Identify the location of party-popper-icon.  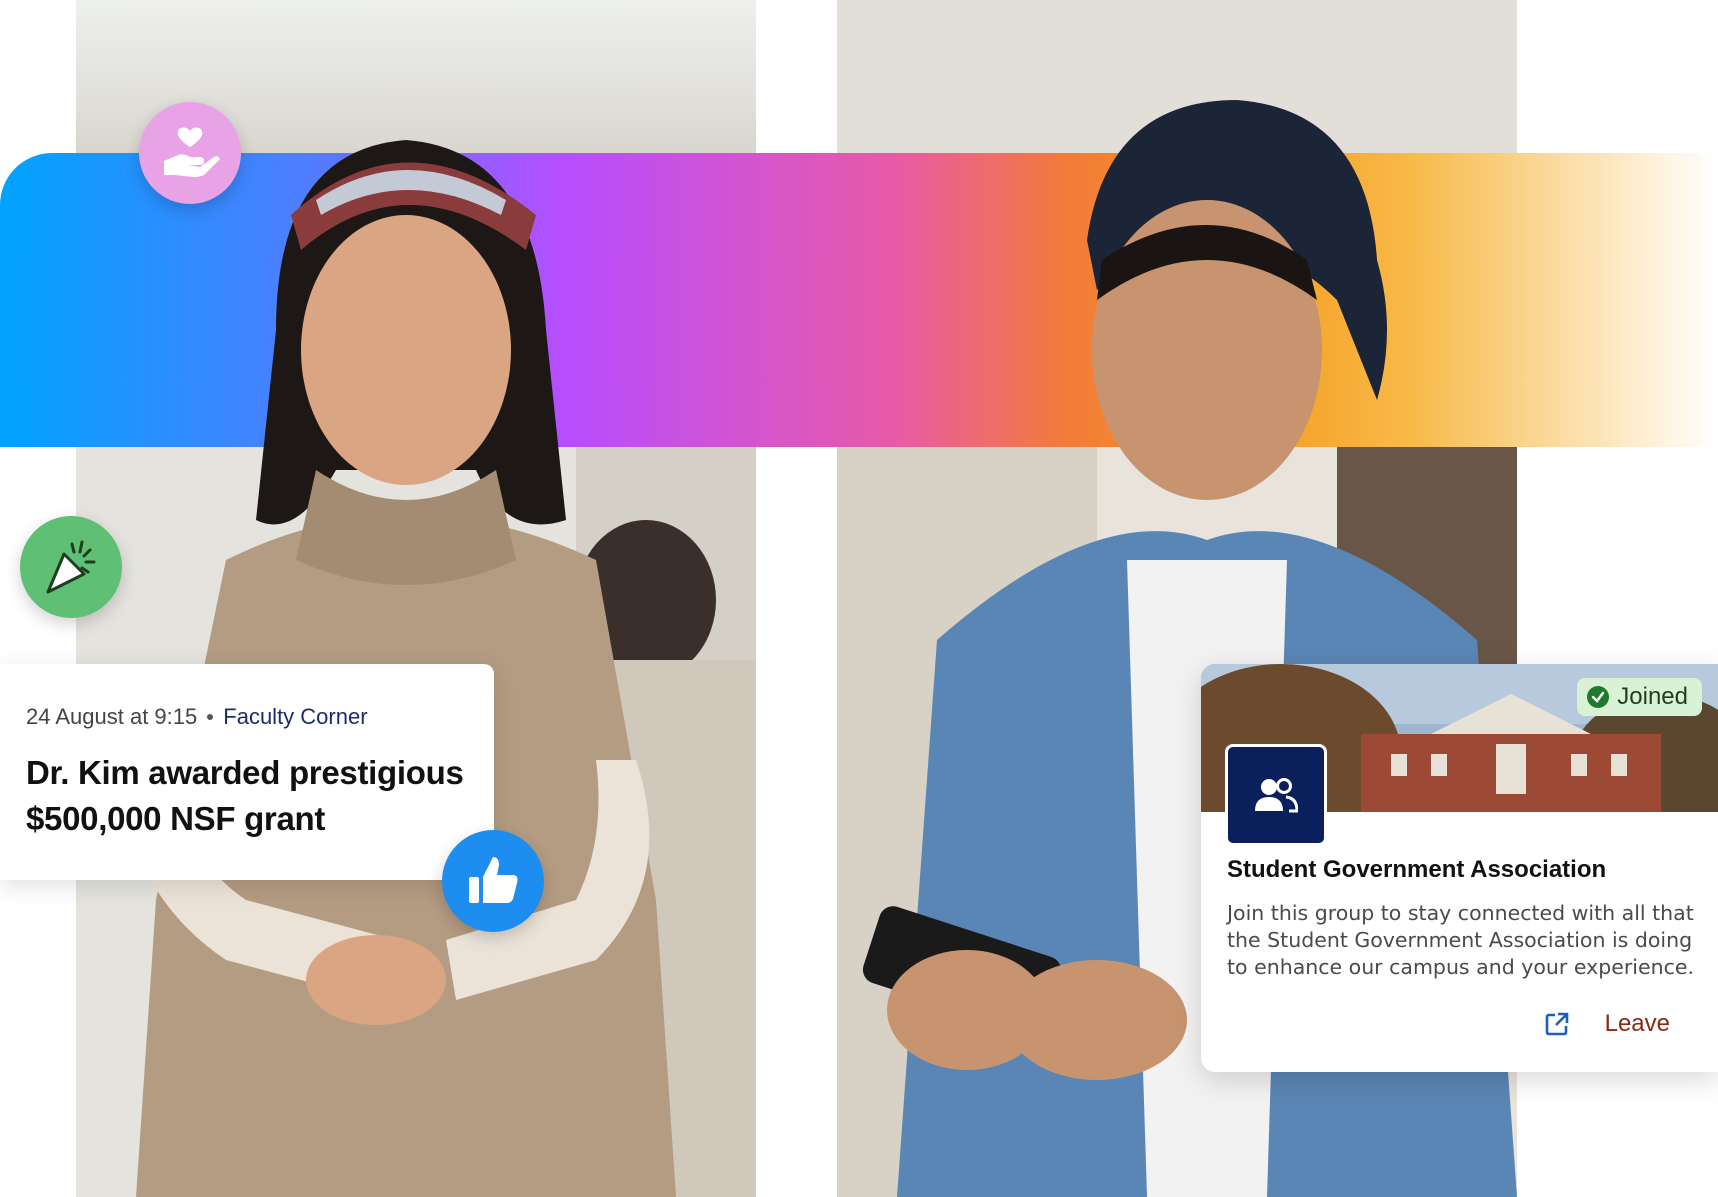
(71, 567).